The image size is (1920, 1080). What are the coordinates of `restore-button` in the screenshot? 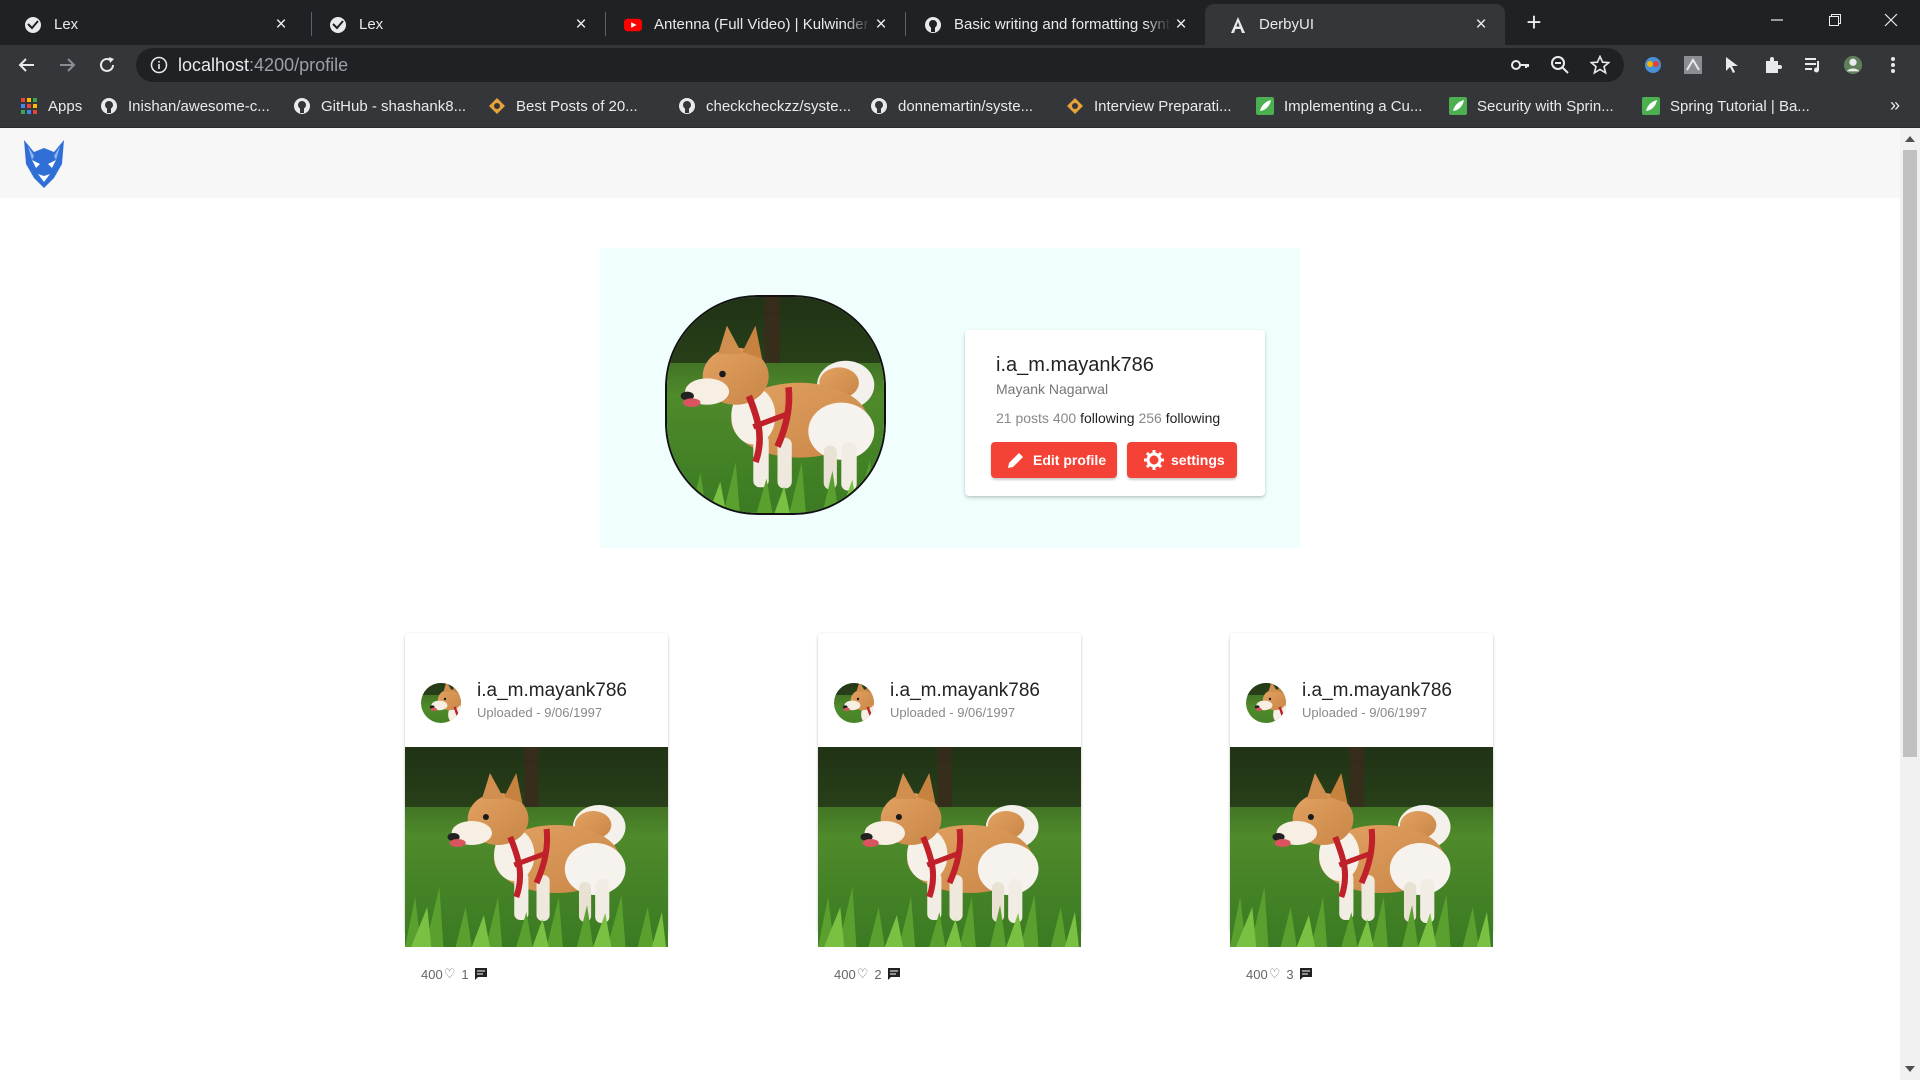 It's located at (1835, 20).